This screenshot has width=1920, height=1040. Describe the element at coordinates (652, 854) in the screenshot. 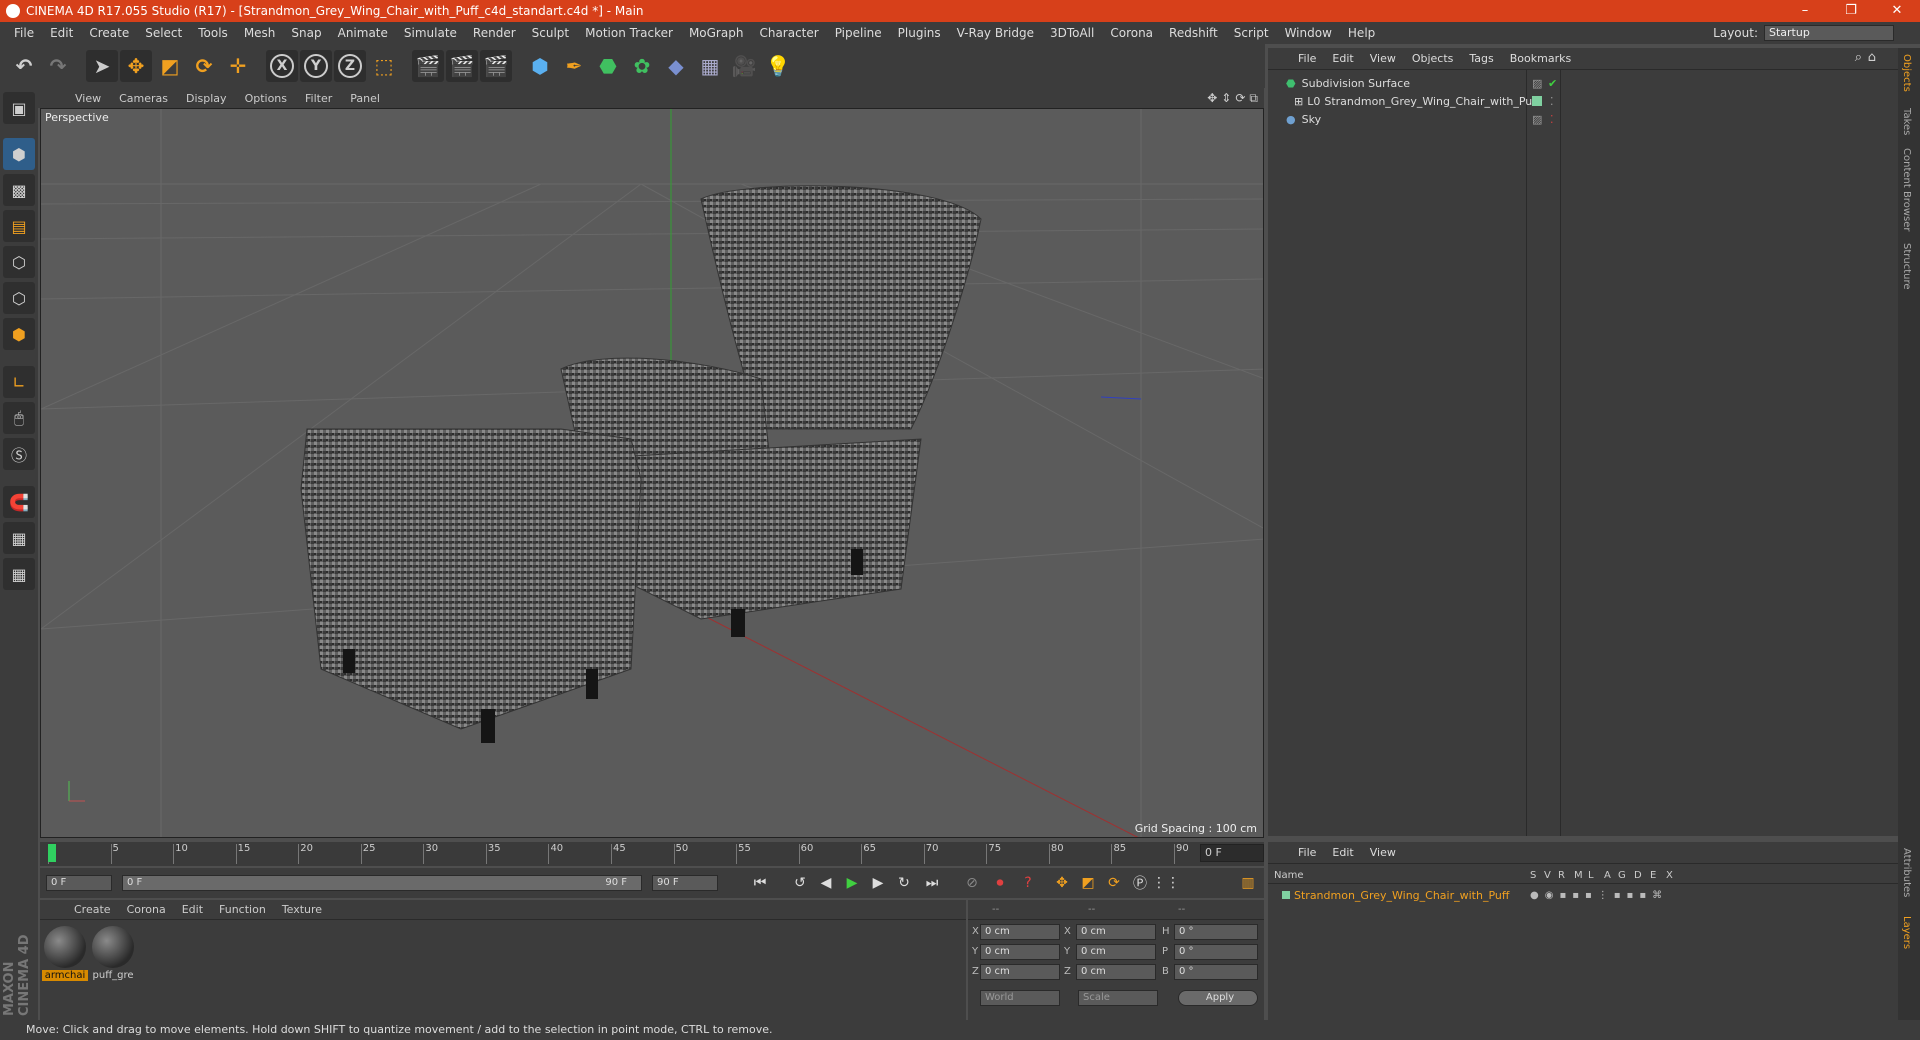

I see `timeline-ruler: 051015202530354045505560657075808590 0 F` at that location.